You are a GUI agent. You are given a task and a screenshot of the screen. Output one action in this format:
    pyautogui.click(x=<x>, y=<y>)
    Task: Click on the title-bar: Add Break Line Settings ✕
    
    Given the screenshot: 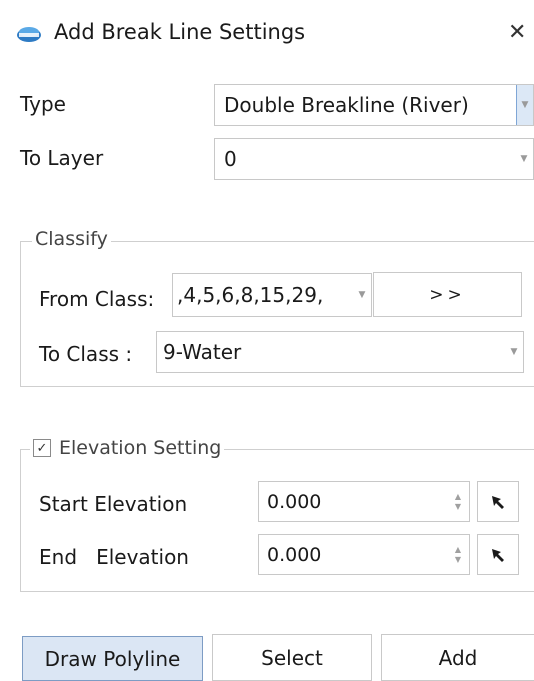 What is the action you would take?
    pyautogui.click(x=267, y=33)
    